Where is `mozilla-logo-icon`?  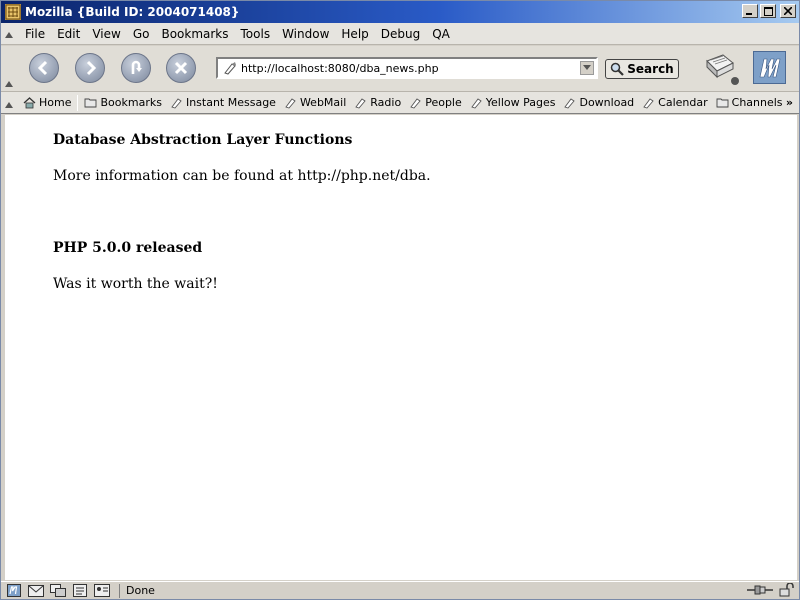 mozilla-logo-icon is located at coordinates (769, 67).